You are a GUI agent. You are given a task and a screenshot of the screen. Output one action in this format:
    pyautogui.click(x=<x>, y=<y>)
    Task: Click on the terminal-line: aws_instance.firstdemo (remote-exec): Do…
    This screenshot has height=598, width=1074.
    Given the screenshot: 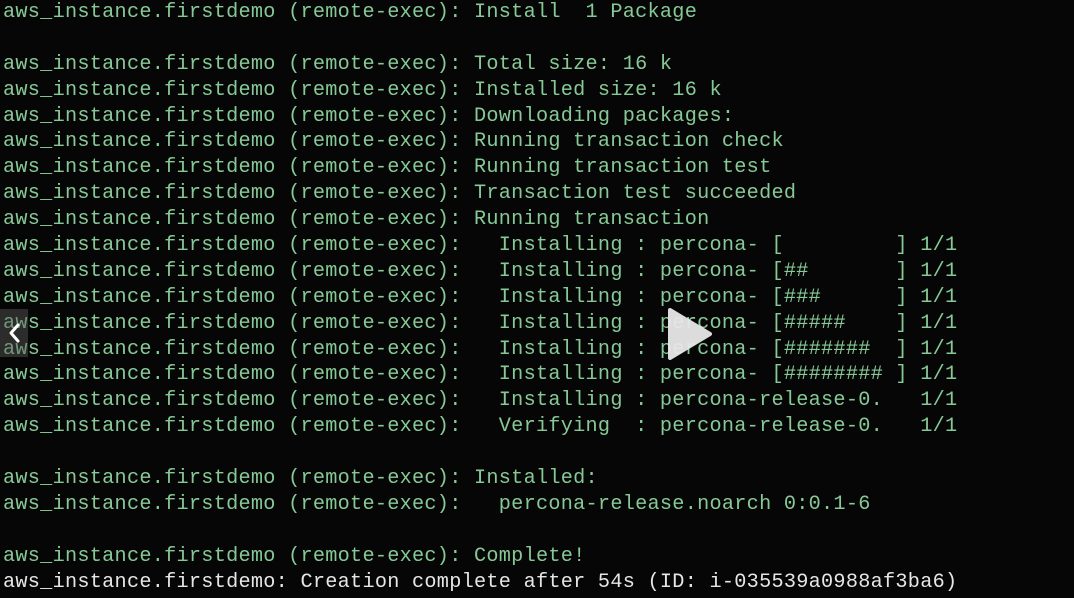 What is the action you would take?
    pyautogui.click(x=369, y=116)
    